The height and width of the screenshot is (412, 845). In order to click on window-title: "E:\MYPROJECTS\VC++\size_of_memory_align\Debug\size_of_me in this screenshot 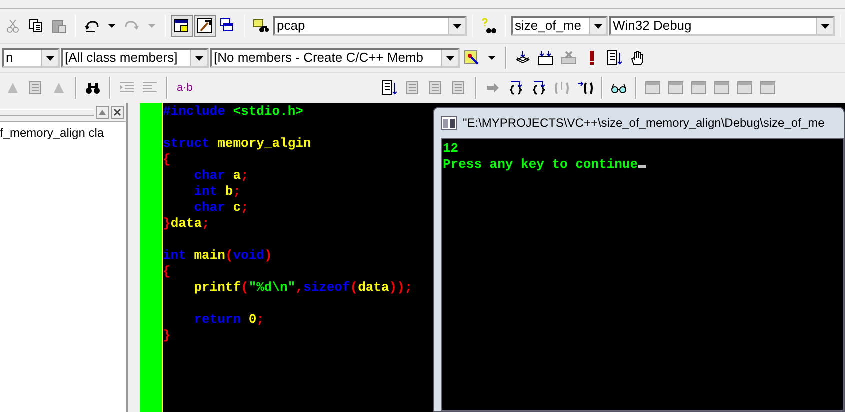, I will do `click(644, 123)`.